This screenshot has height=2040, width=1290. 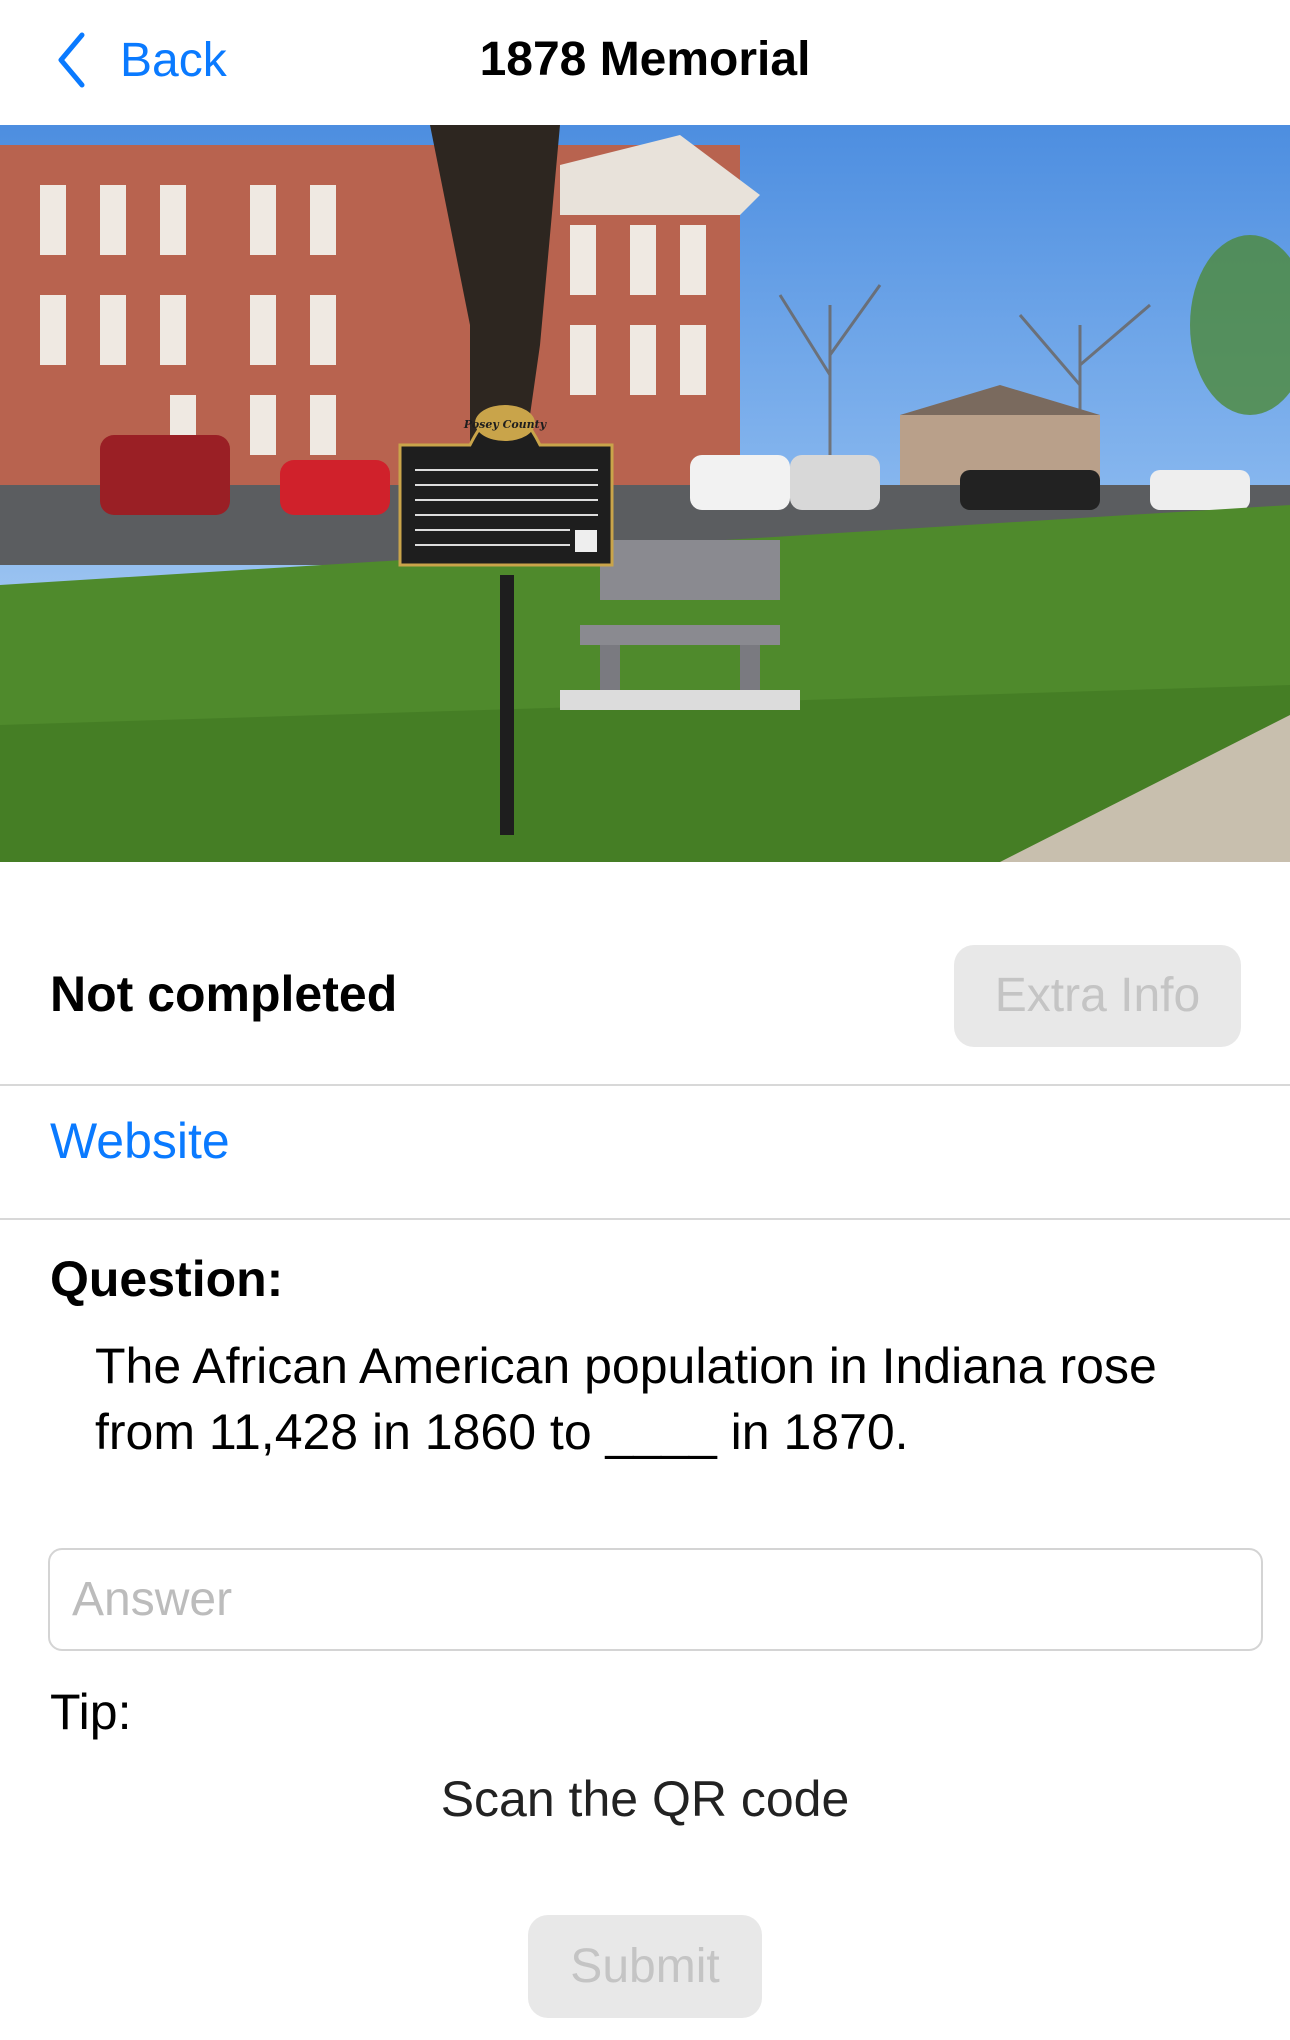 I want to click on submit-button: Submit, so click(x=645, y=1966).